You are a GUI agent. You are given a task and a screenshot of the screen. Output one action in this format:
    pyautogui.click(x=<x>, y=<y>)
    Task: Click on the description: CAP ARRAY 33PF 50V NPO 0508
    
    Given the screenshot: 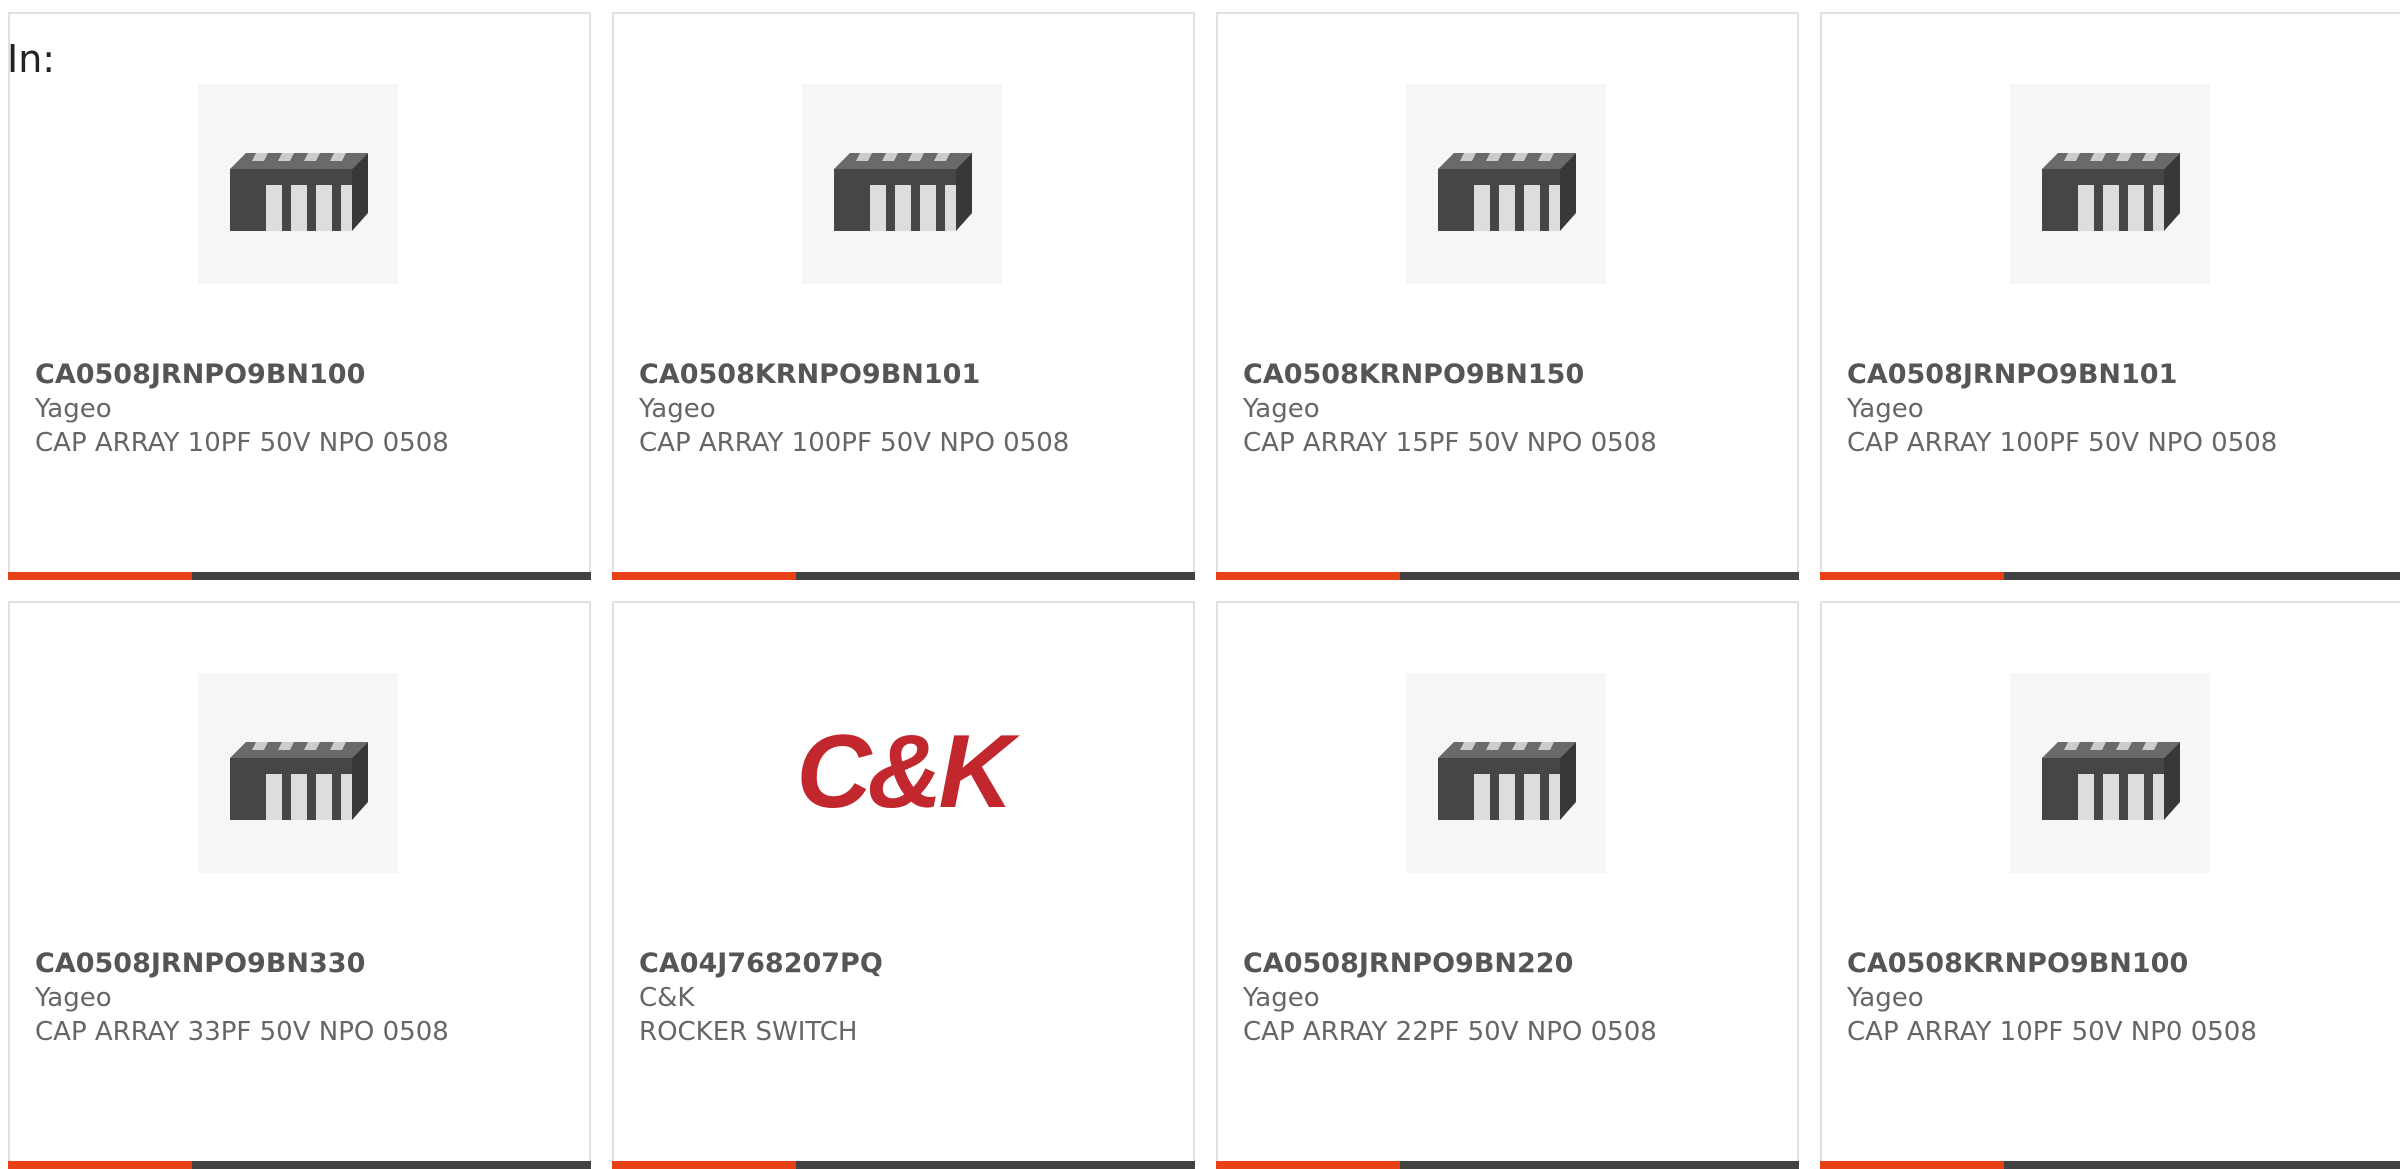 What is the action you would take?
    pyautogui.click(x=242, y=1032)
    